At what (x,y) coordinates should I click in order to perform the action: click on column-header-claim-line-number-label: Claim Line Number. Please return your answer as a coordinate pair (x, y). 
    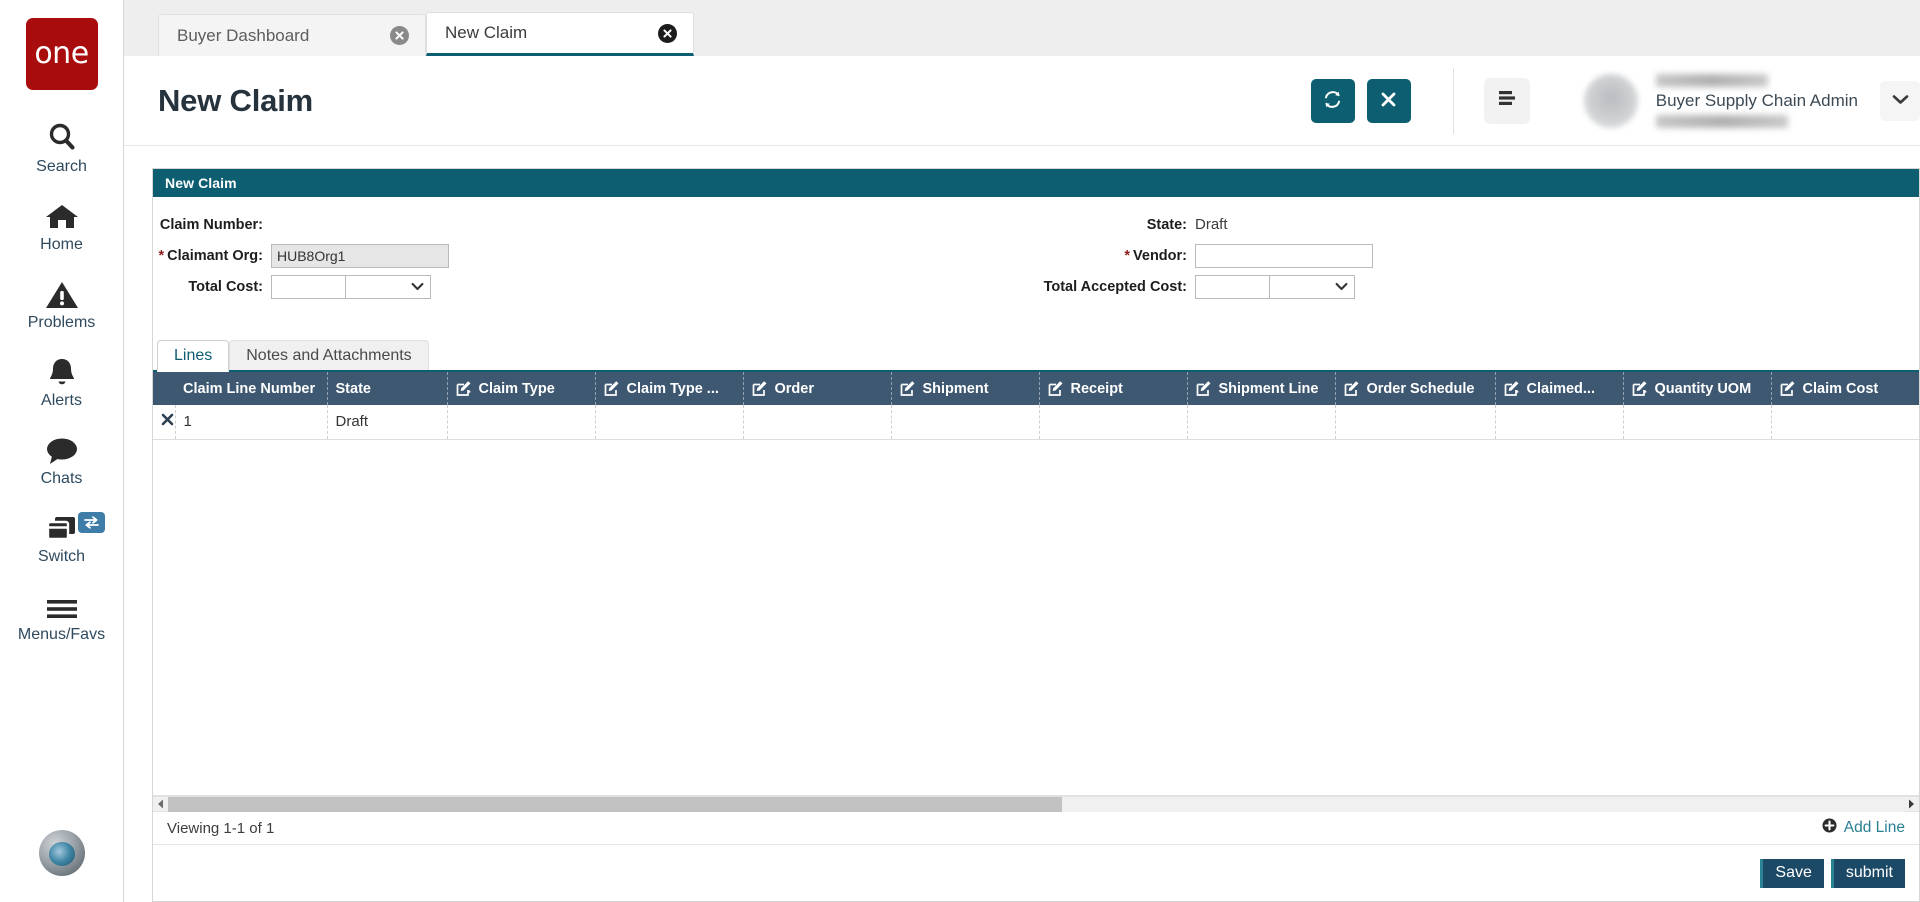
    Looking at the image, I should click on (249, 388).